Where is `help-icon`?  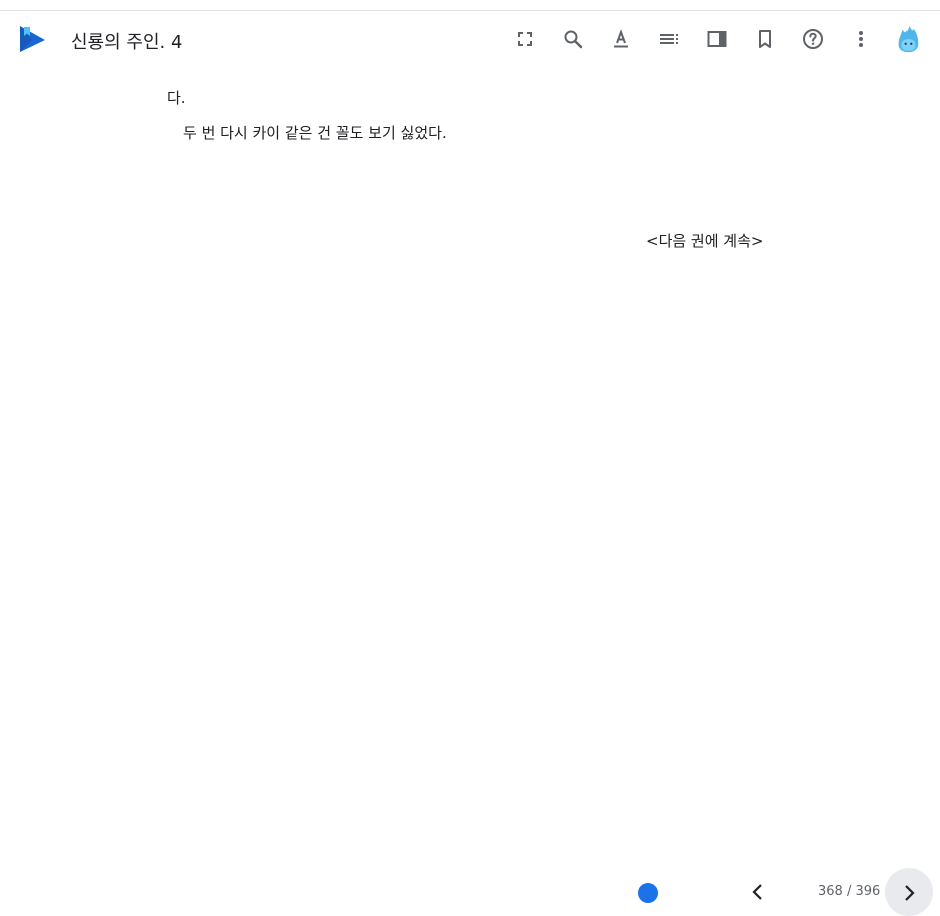
help-icon is located at coordinates (813, 39).